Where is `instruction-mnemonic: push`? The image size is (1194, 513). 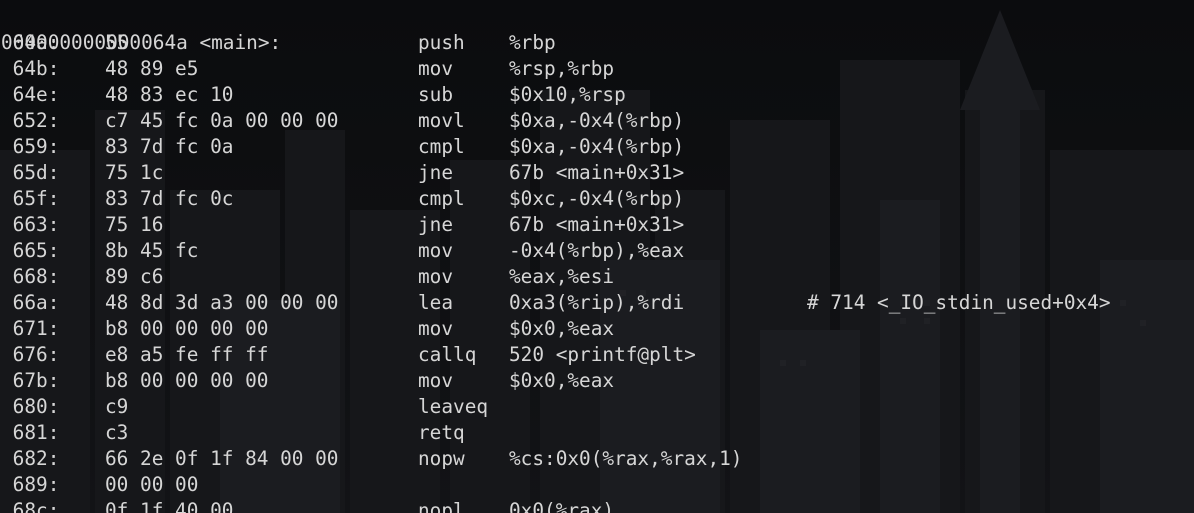
instruction-mnemonic: push is located at coordinates (441, 42).